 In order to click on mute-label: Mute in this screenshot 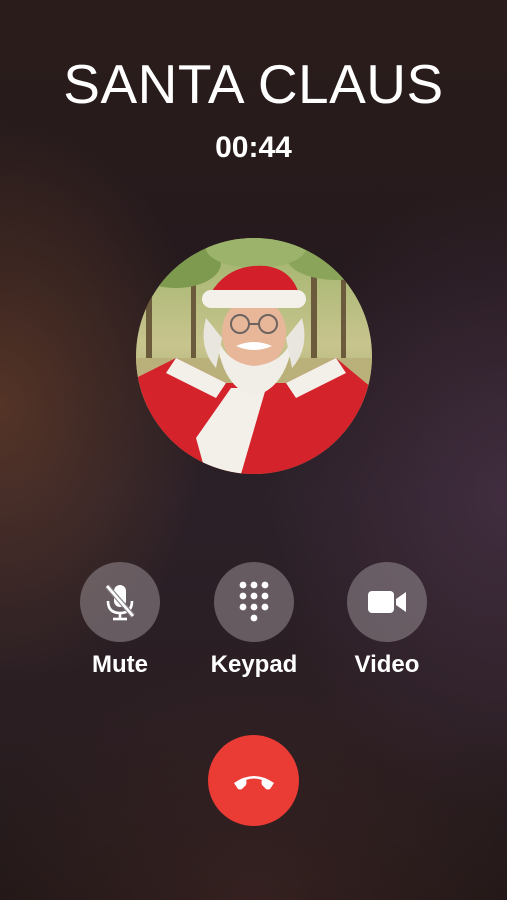, I will do `click(120, 664)`.